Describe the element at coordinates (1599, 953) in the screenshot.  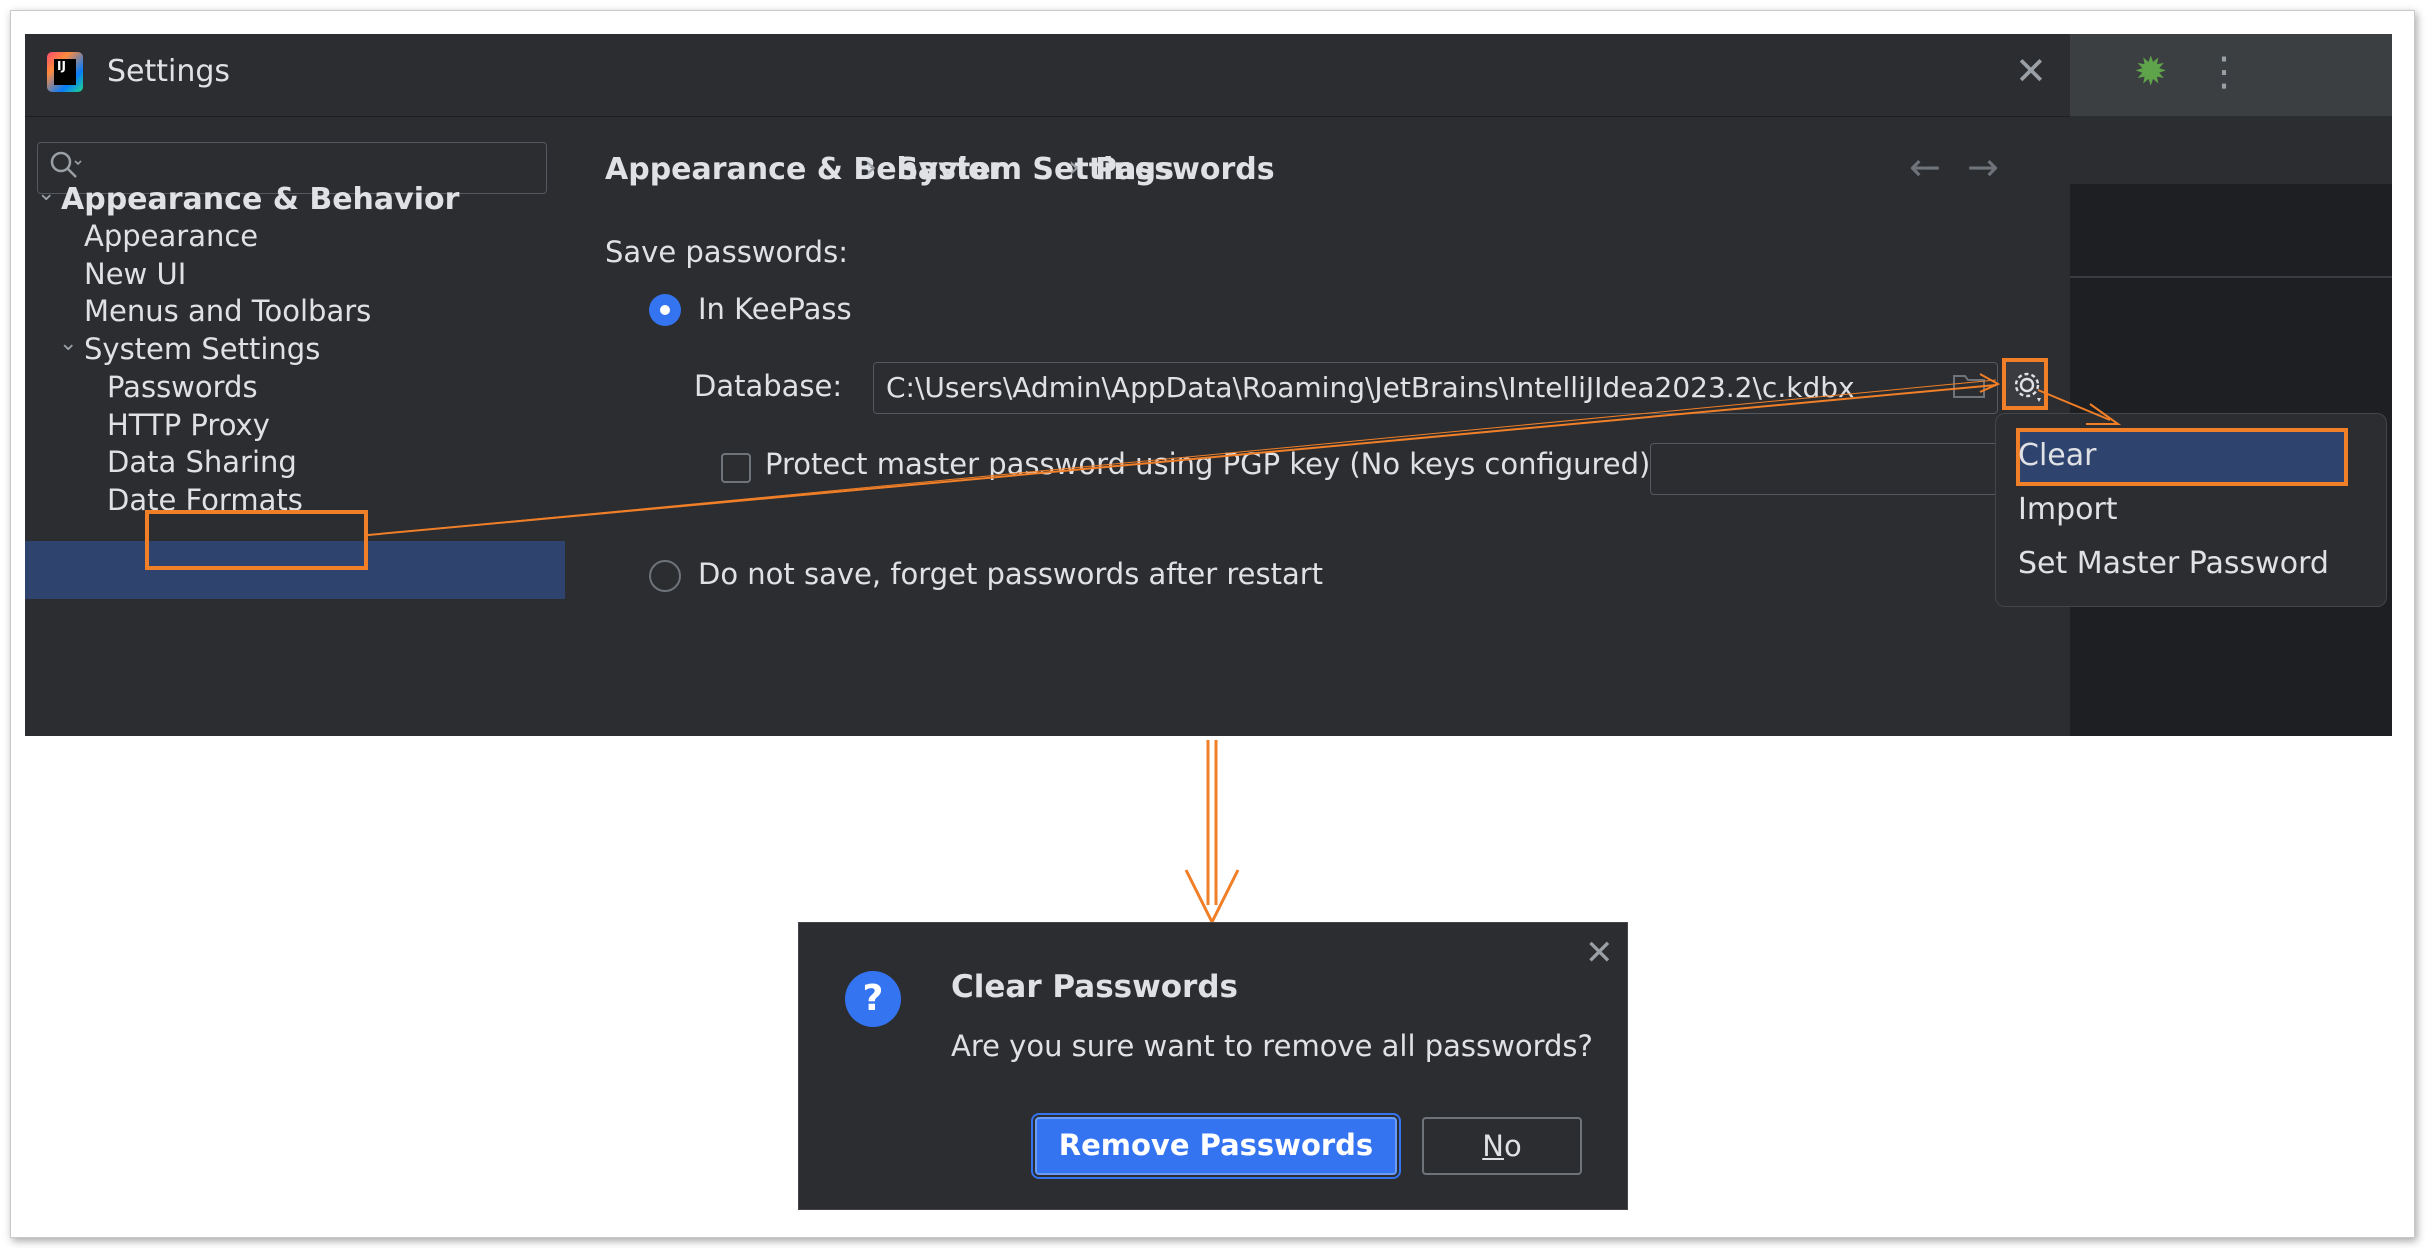
I see `close-icon: ✕` at that location.